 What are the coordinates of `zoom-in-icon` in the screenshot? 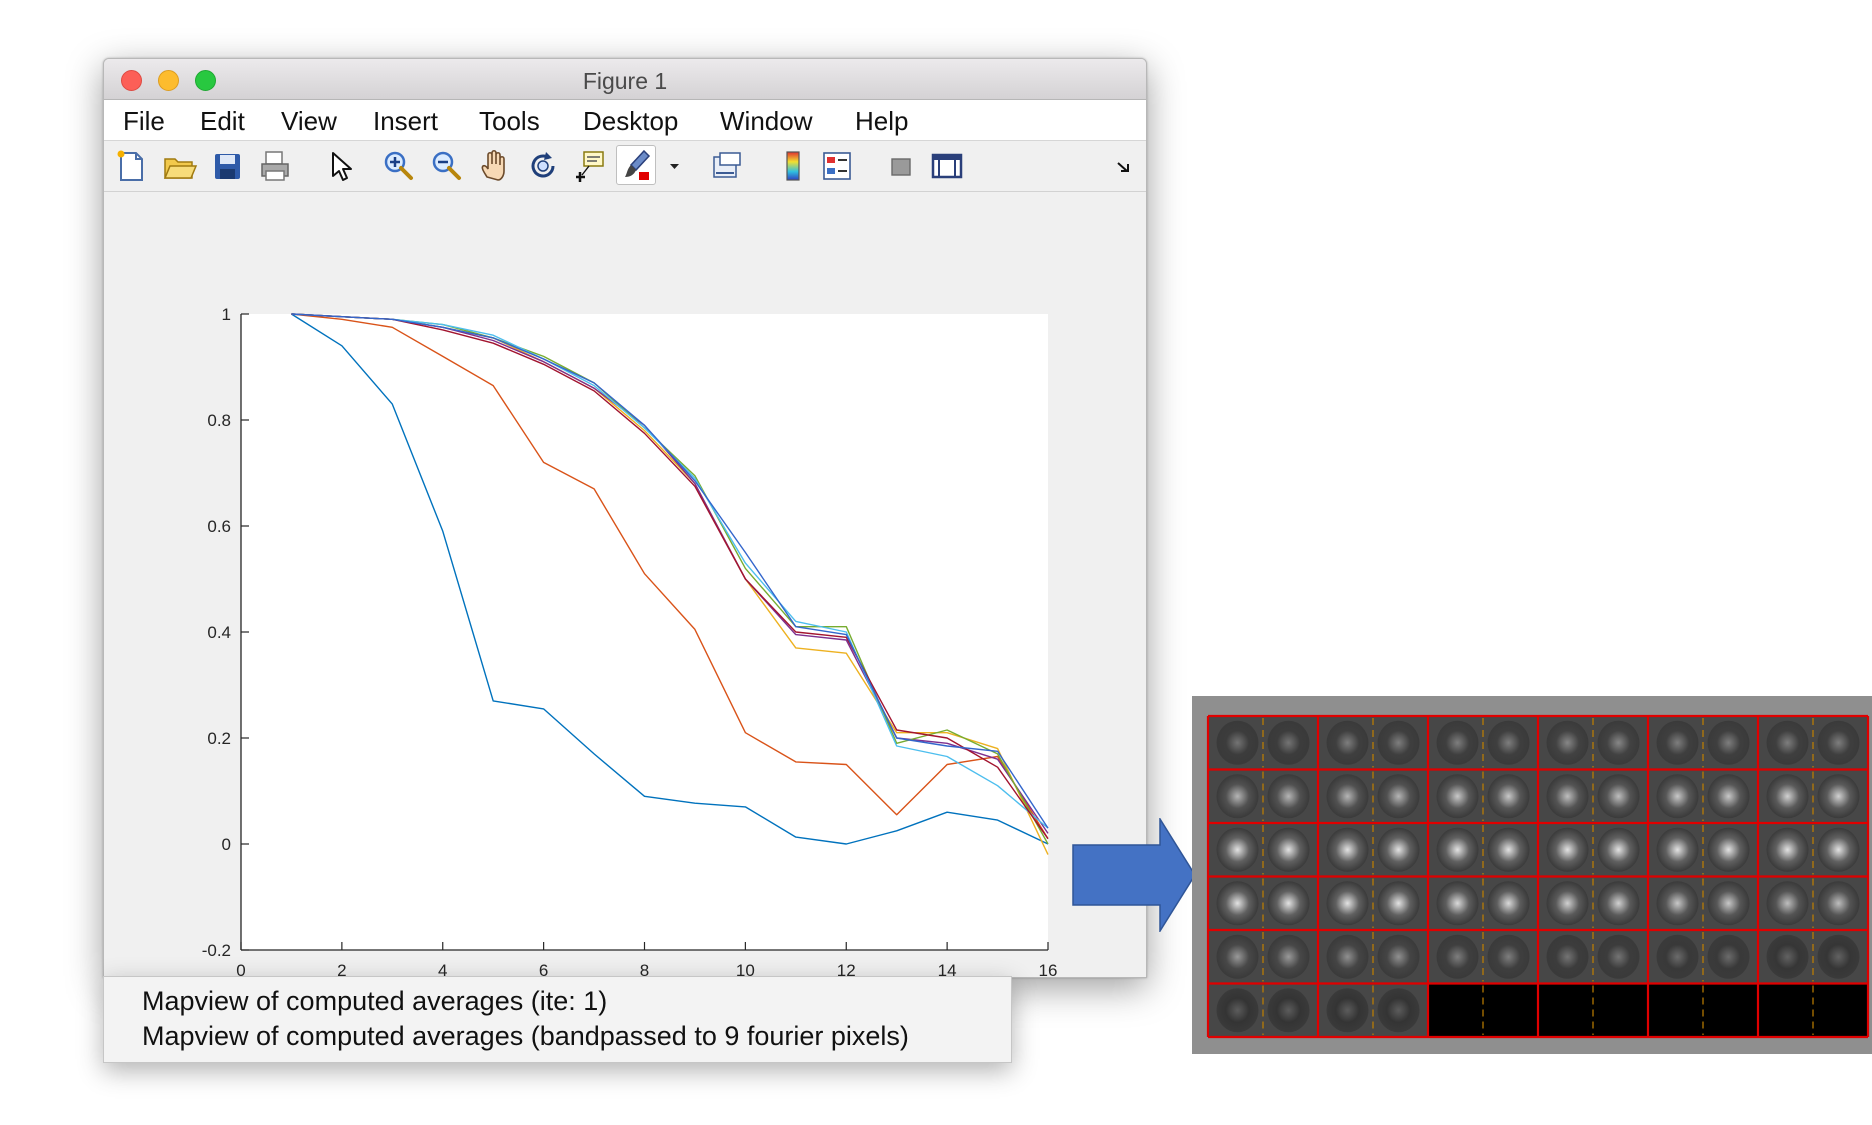 It's located at (399, 166).